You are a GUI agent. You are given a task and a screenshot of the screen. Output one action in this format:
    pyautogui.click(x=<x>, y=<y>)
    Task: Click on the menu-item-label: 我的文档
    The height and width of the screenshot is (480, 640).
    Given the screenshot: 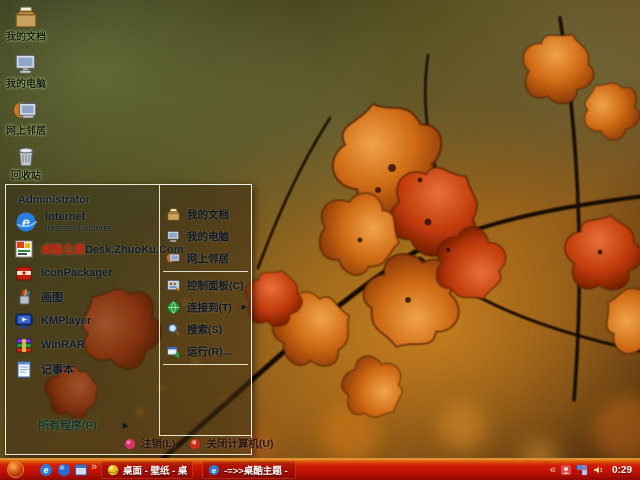 What is the action you would take?
    pyautogui.click(x=208, y=214)
    